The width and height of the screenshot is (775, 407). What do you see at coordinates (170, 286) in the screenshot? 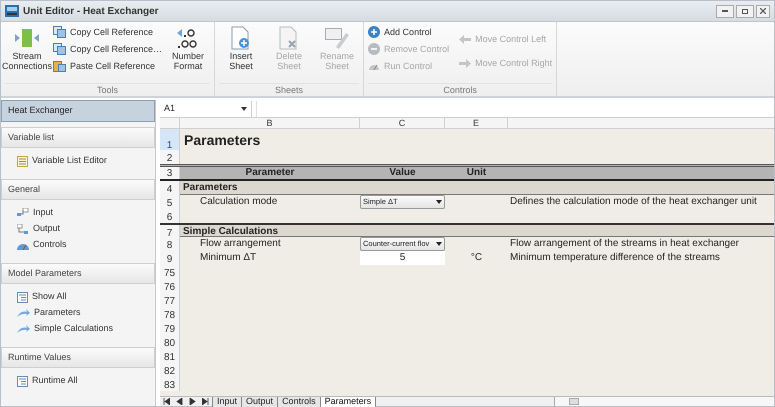
I see `row-number: 76` at bounding box center [170, 286].